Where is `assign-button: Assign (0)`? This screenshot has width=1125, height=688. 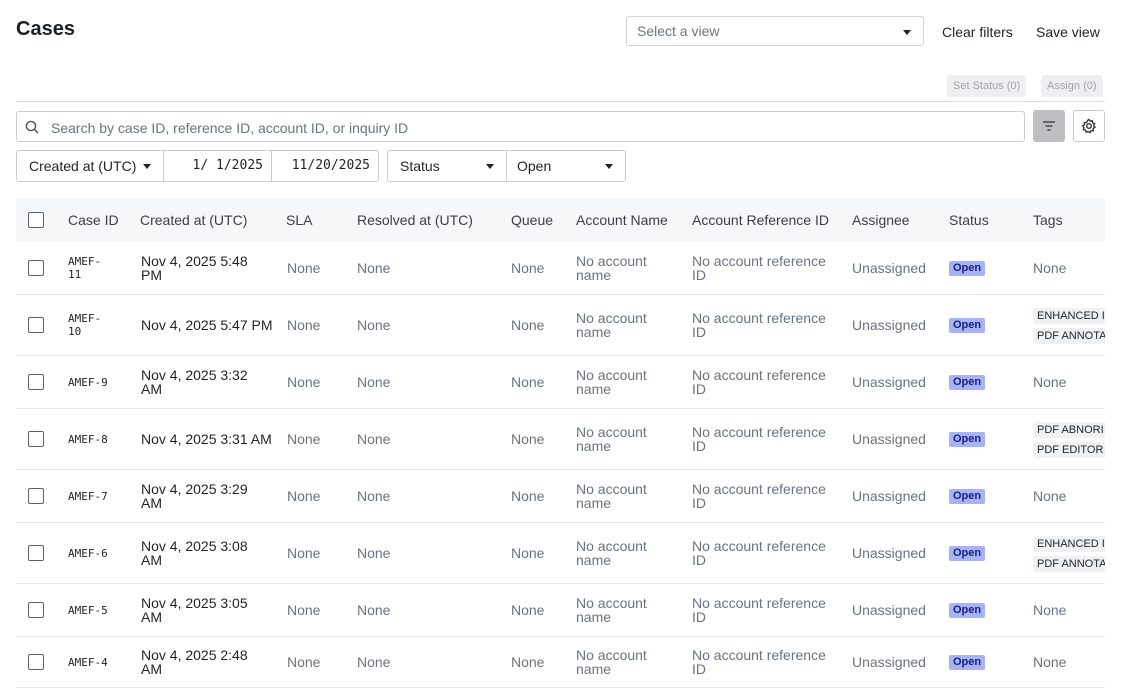
assign-button: Assign (0) is located at coordinates (1072, 86).